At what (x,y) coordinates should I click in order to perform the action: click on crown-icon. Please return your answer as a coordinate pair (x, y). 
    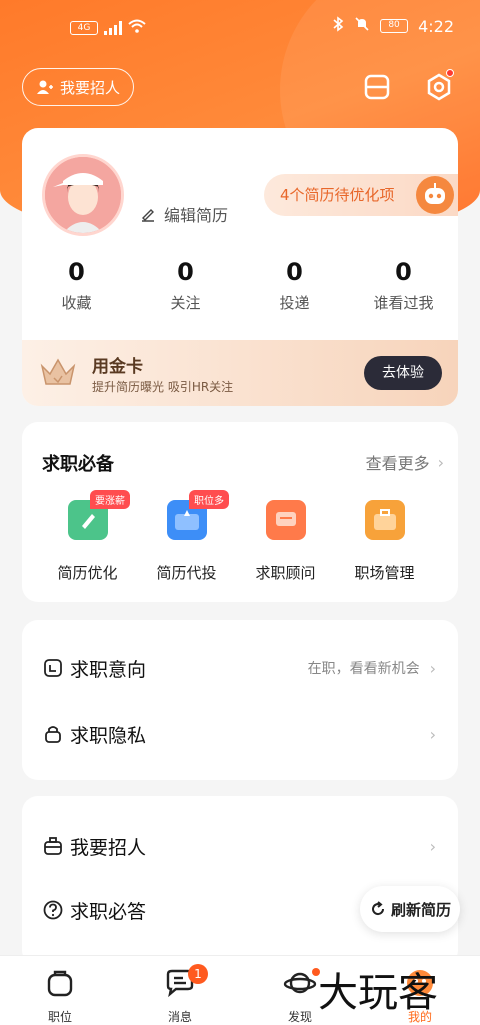
    Looking at the image, I should click on (58, 371).